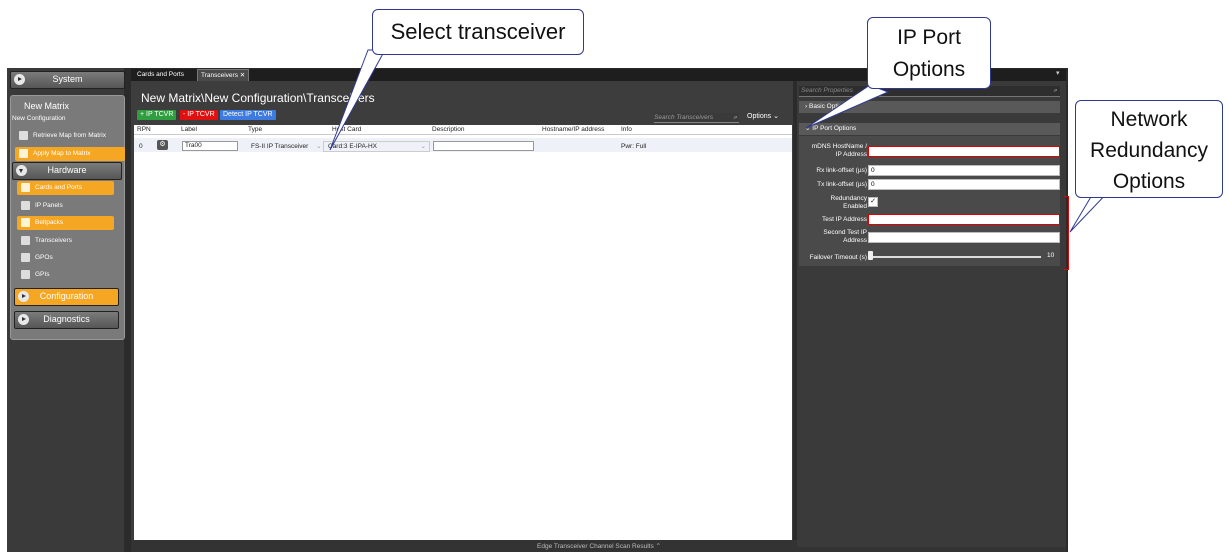 The height and width of the screenshot is (552, 1229). What do you see at coordinates (929, 53) in the screenshot?
I see `callout-ip-port-options: IP Port Options` at bounding box center [929, 53].